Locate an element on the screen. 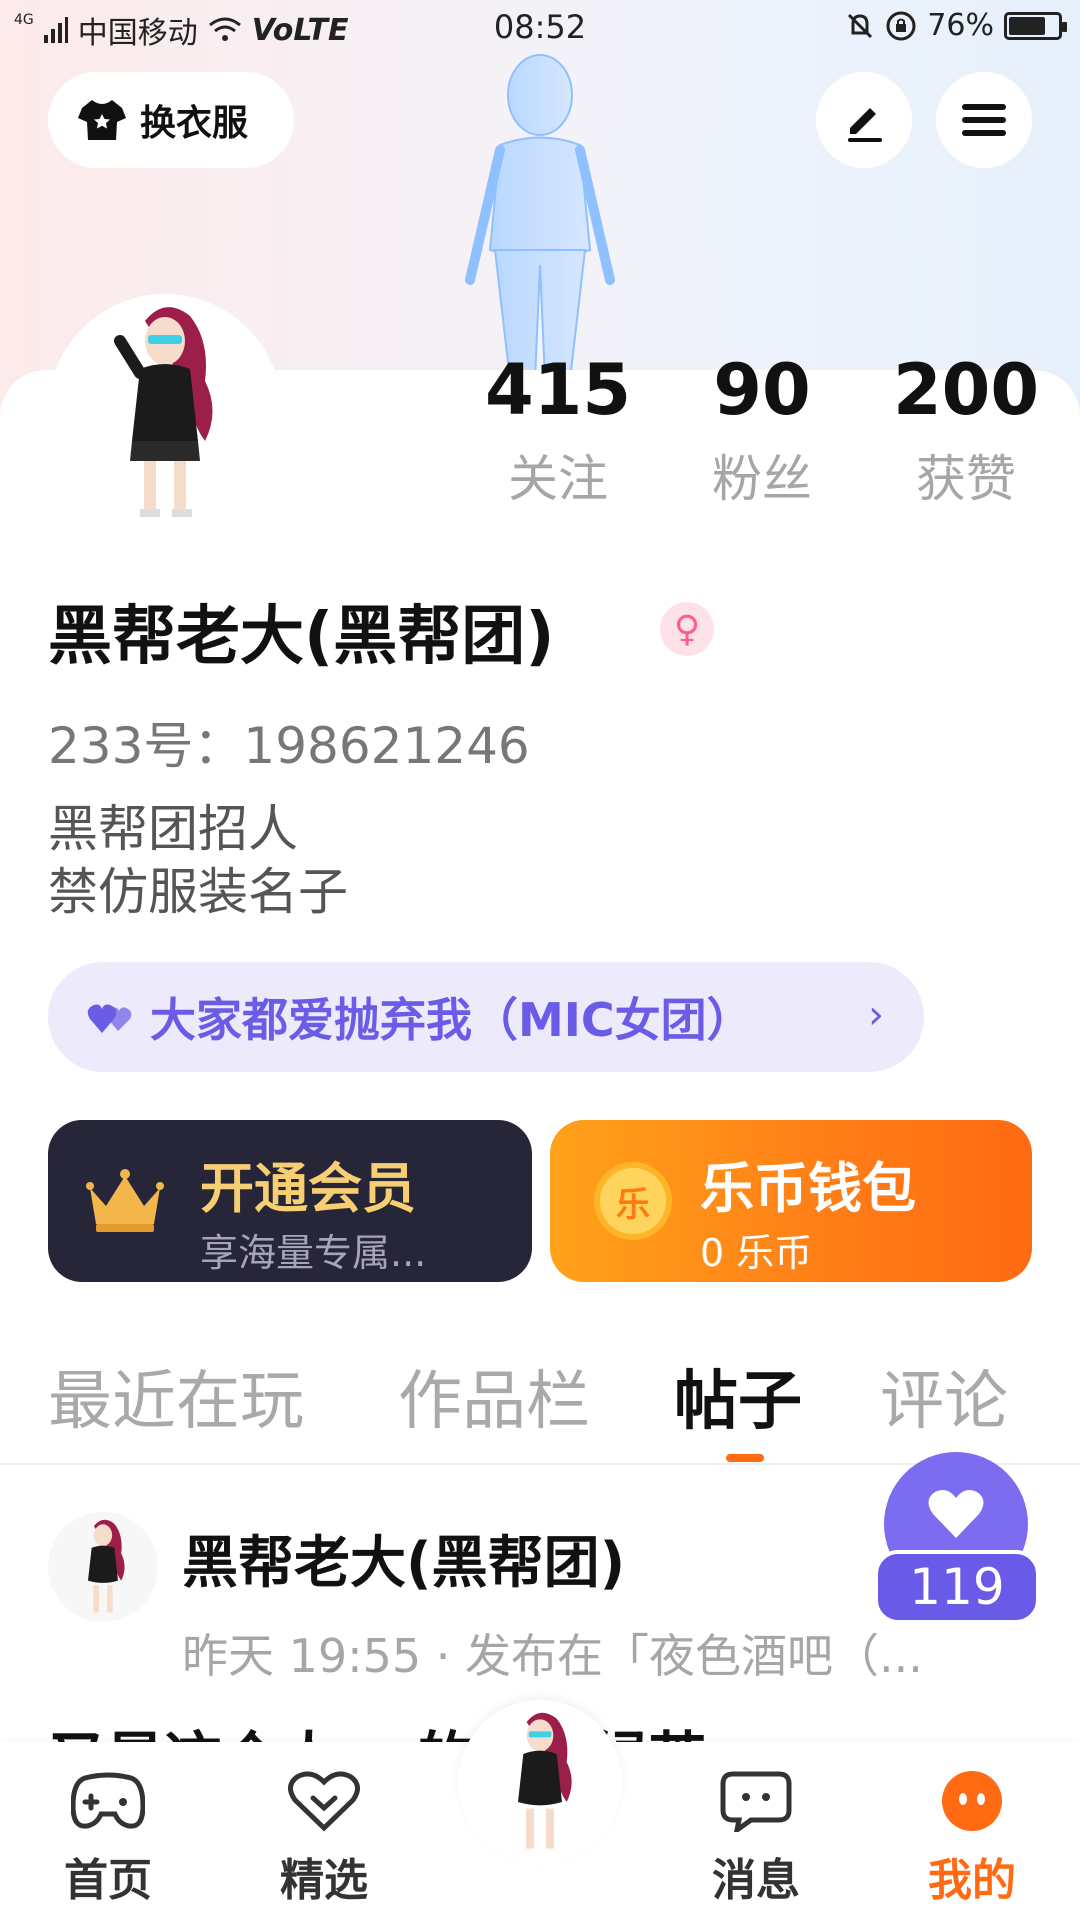  wallet-card: 乐 乐币钱包 0 乐币 is located at coordinates (791, 1201).